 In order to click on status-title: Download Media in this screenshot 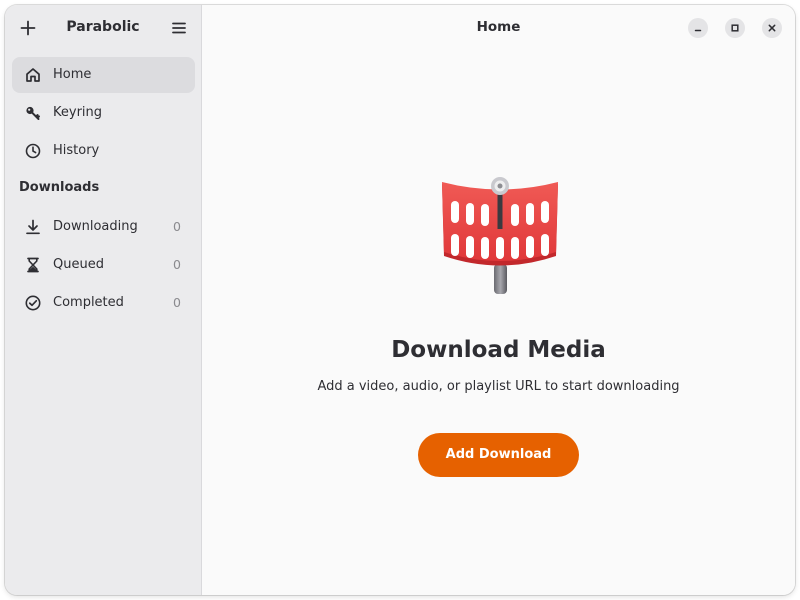, I will do `click(498, 350)`.